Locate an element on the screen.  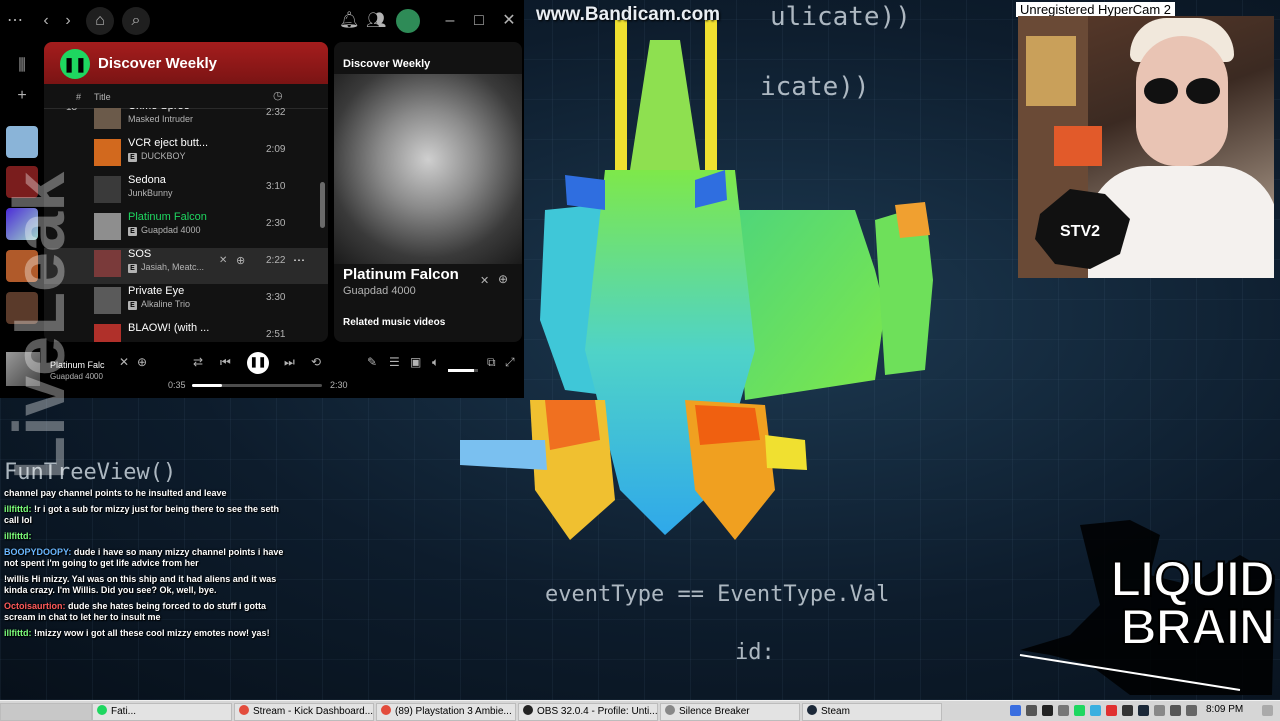
track-artist-name: JunkBunny is located at coordinates (150, 193).